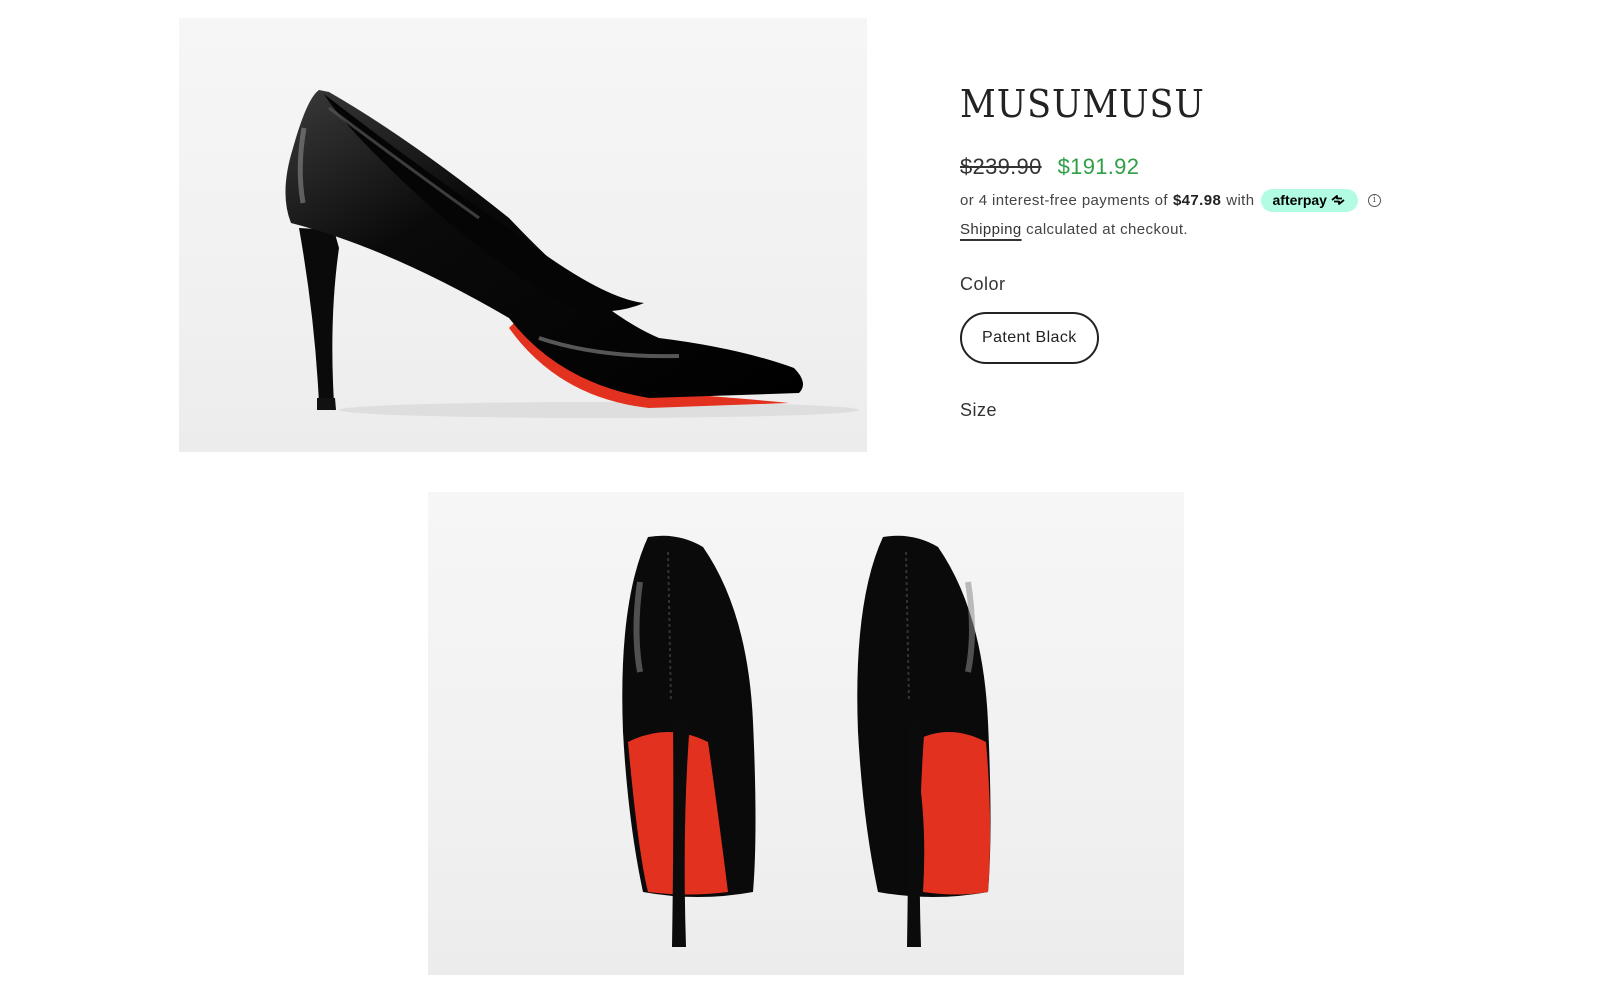  I want to click on afterpay-suffix: with, so click(1240, 200).